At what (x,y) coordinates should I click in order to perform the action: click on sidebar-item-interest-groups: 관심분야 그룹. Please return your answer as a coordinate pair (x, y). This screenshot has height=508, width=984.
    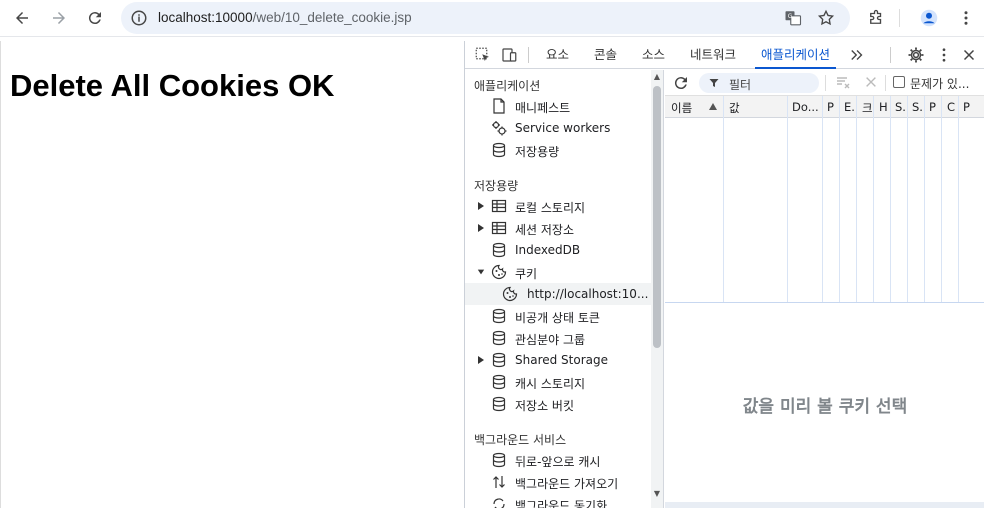
    Looking at the image, I should click on (558, 338).